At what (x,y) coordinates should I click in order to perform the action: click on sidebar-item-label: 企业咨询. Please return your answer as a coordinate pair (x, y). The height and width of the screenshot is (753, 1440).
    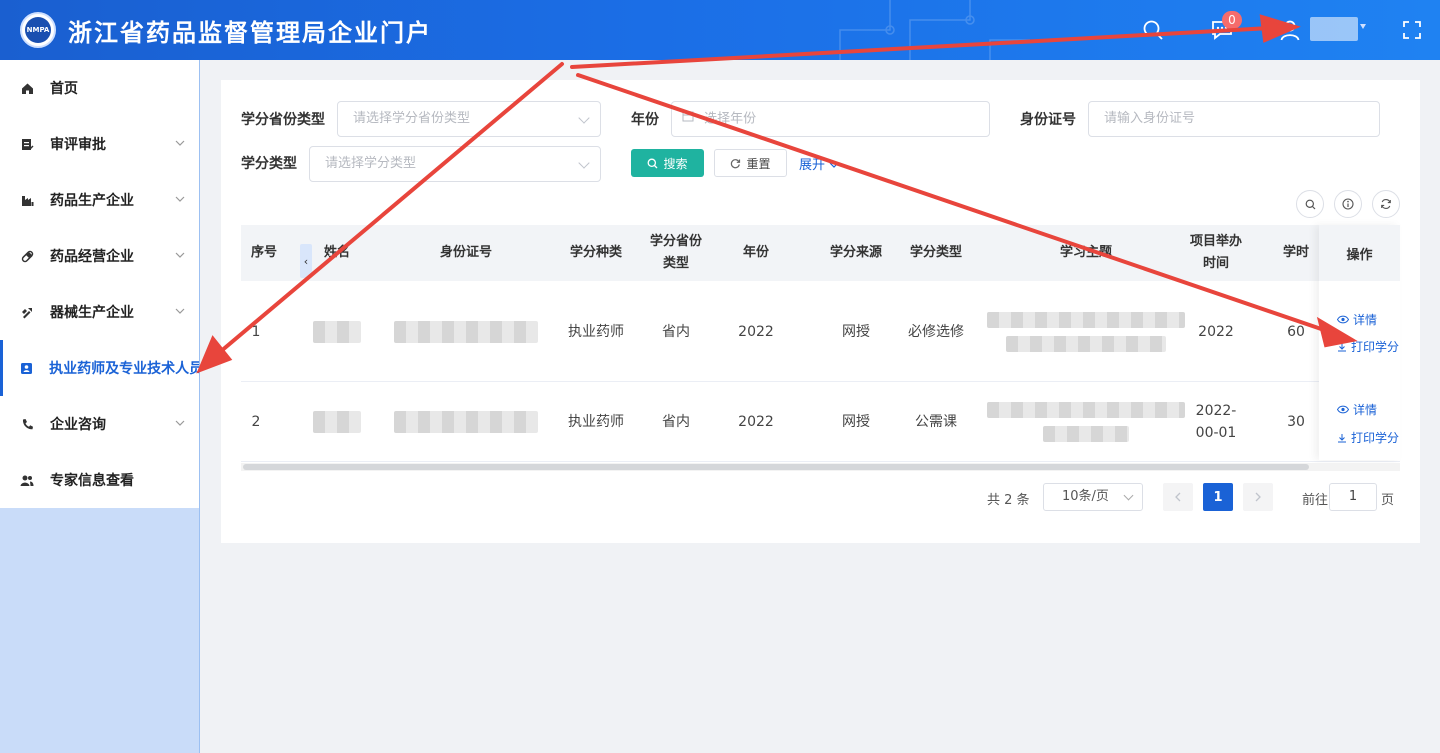
    Looking at the image, I should click on (78, 425).